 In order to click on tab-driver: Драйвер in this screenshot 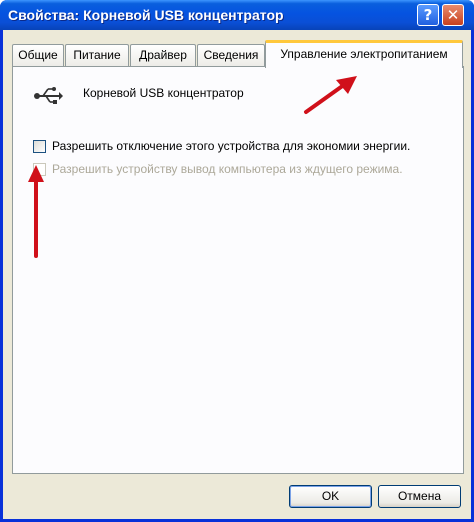, I will do `click(163, 55)`.